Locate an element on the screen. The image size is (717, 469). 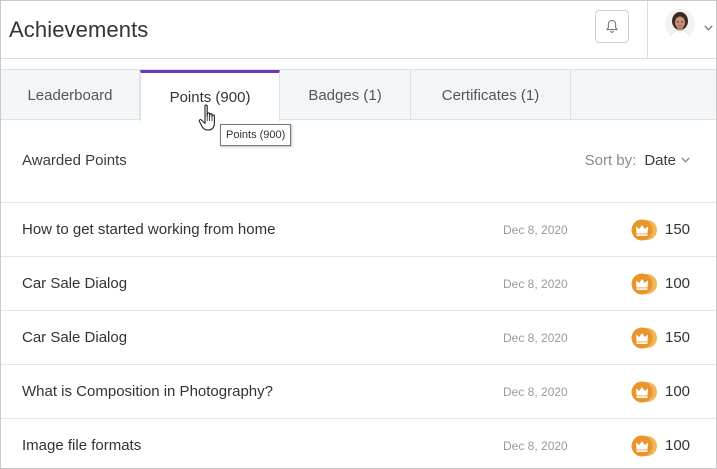
tab-badges: Badges (1) is located at coordinates (345, 95).